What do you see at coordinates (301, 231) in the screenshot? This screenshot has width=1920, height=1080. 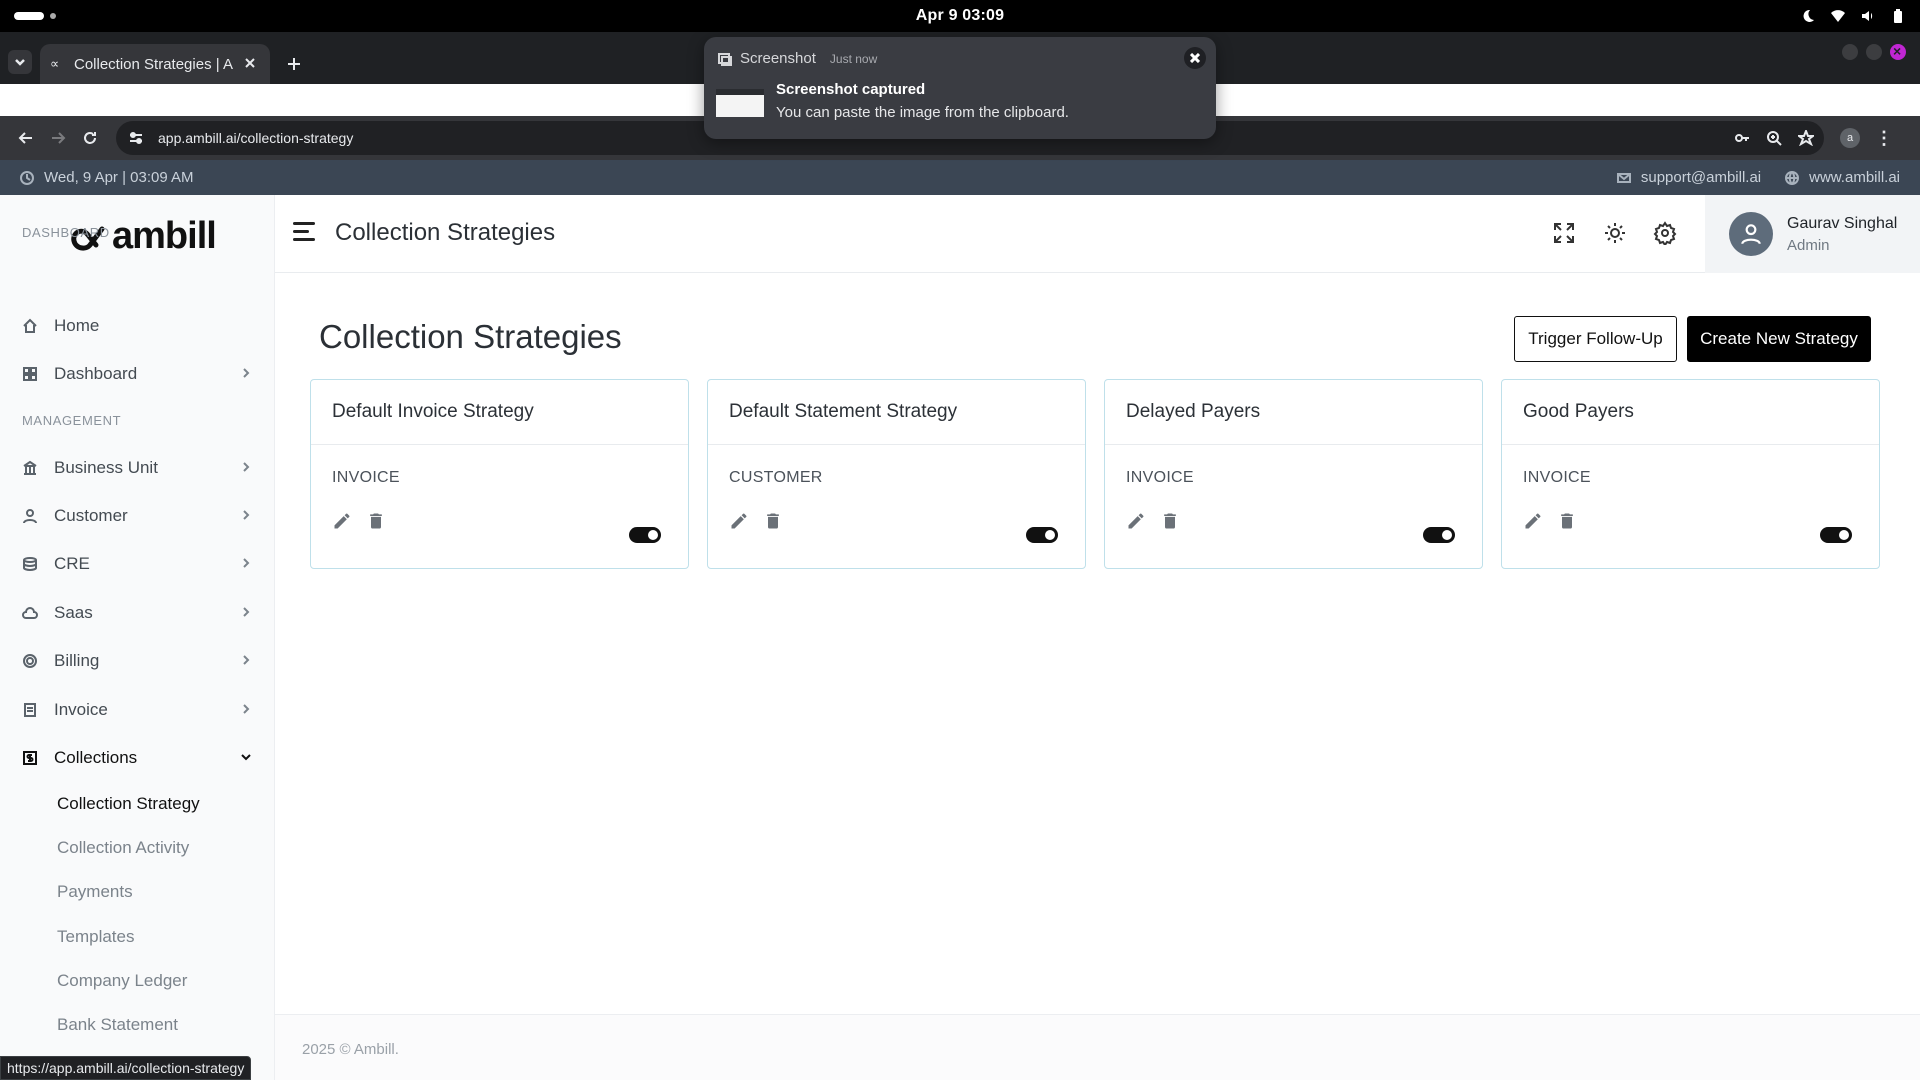 I see `menu-bar` at bounding box center [301, 231].